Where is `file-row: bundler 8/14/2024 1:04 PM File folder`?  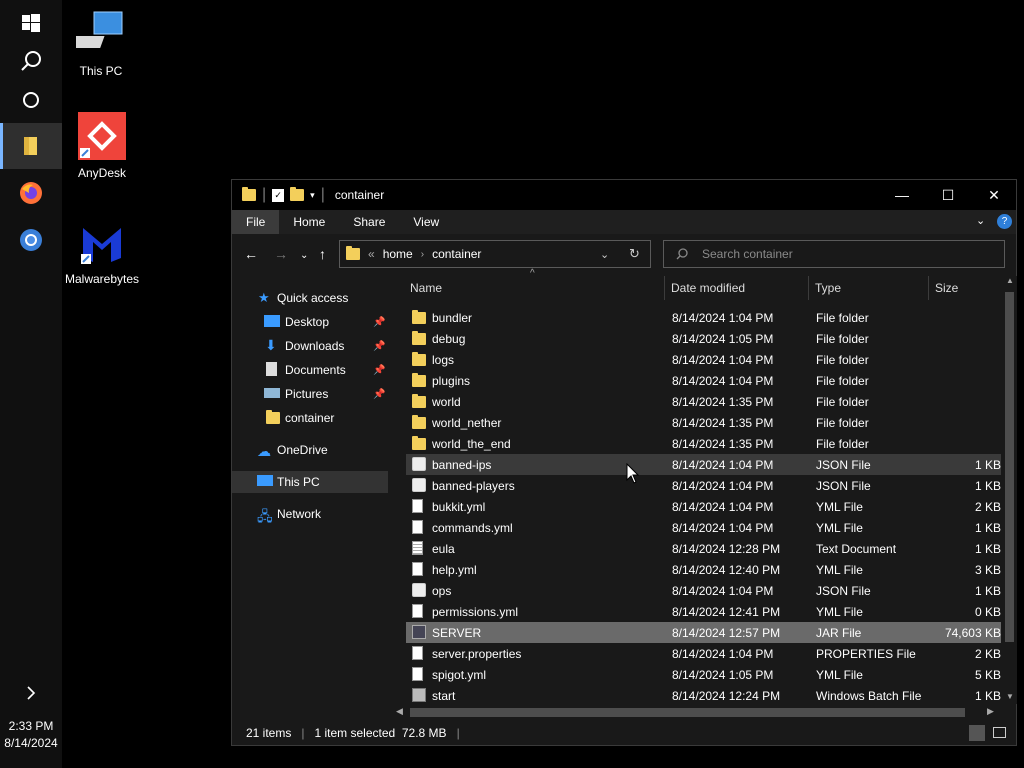
file-row: bundler 8/14/2024 1:04 PM File folder is located at coordinates (703, 317).